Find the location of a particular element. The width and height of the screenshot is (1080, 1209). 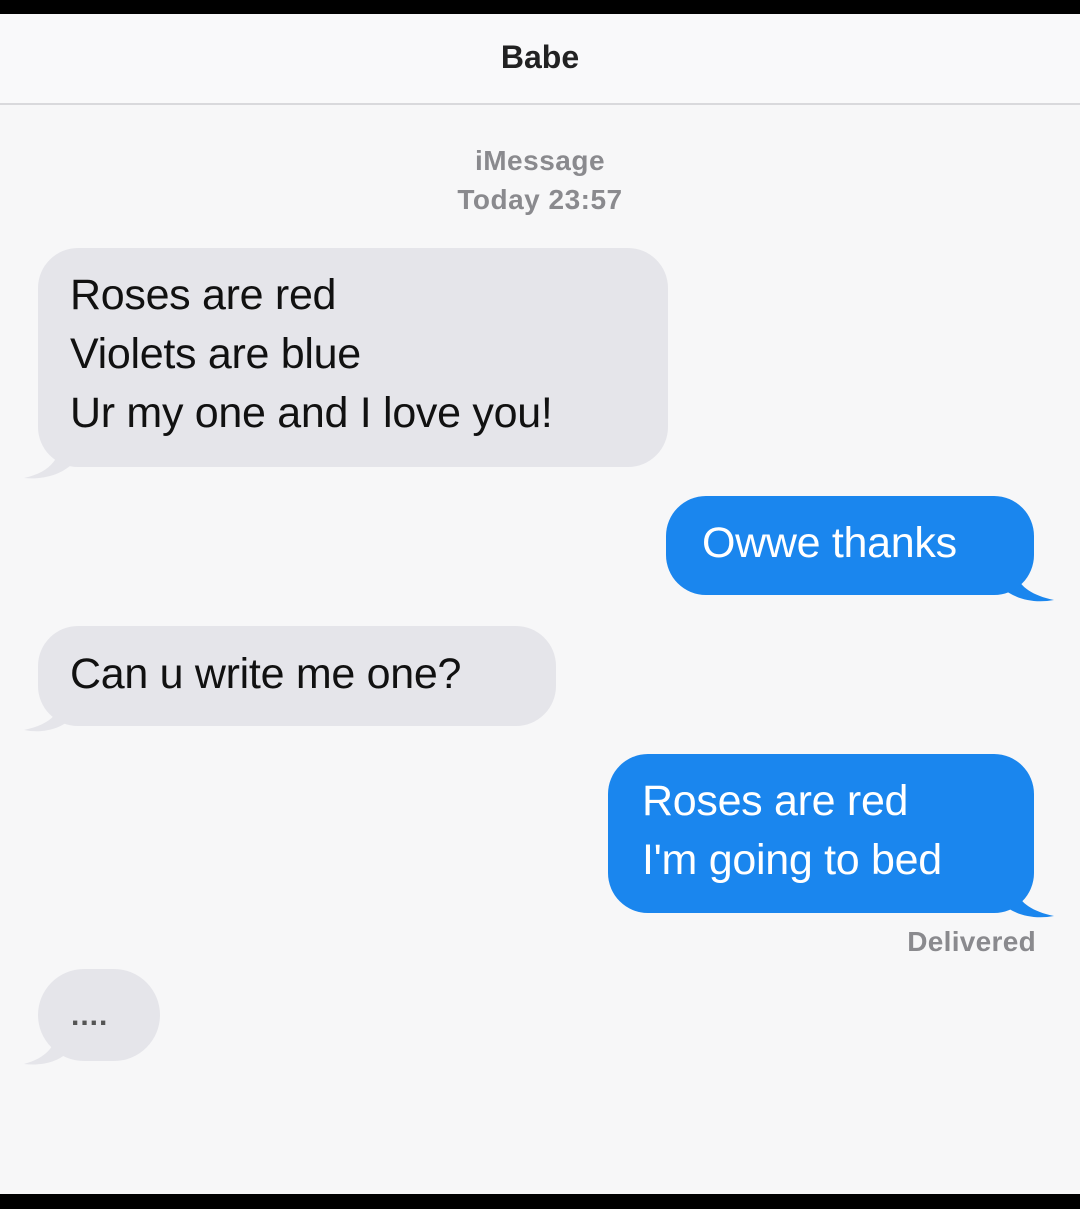

message-line: Can u write me one? is located at coordinates (266, 674).